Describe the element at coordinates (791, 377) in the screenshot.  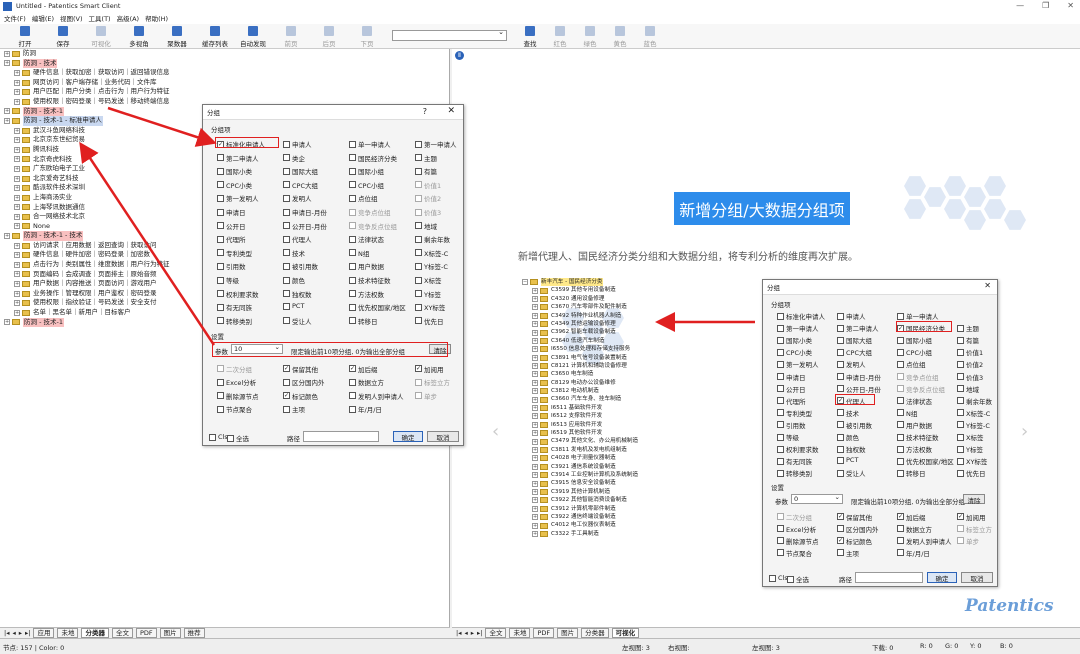
I see `group-option-checkbox: 申请日` at that location.